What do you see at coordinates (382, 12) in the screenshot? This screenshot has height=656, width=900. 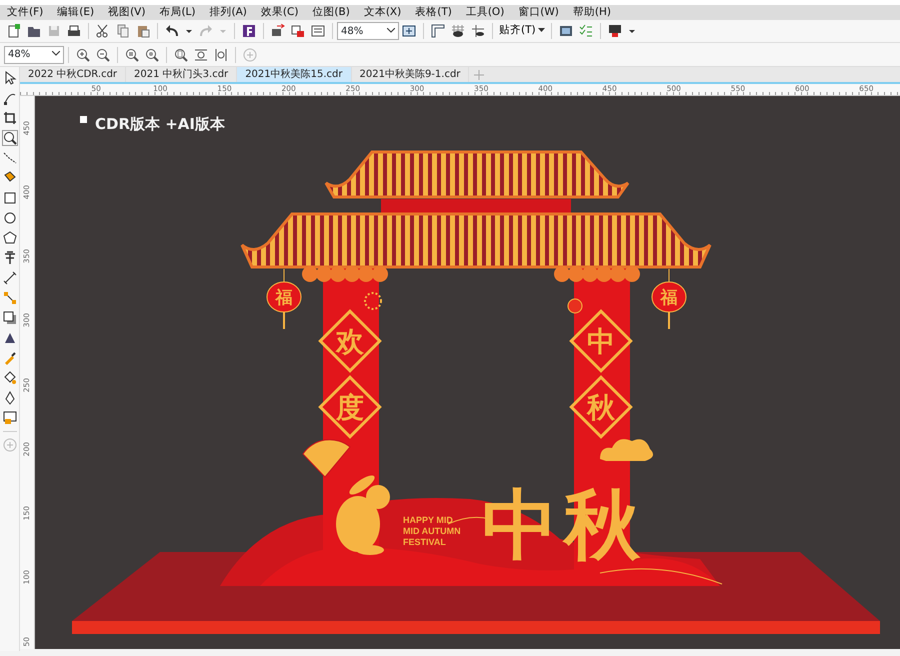 I see `menu-item: 文本(X)` at bounding box center [382, 12].